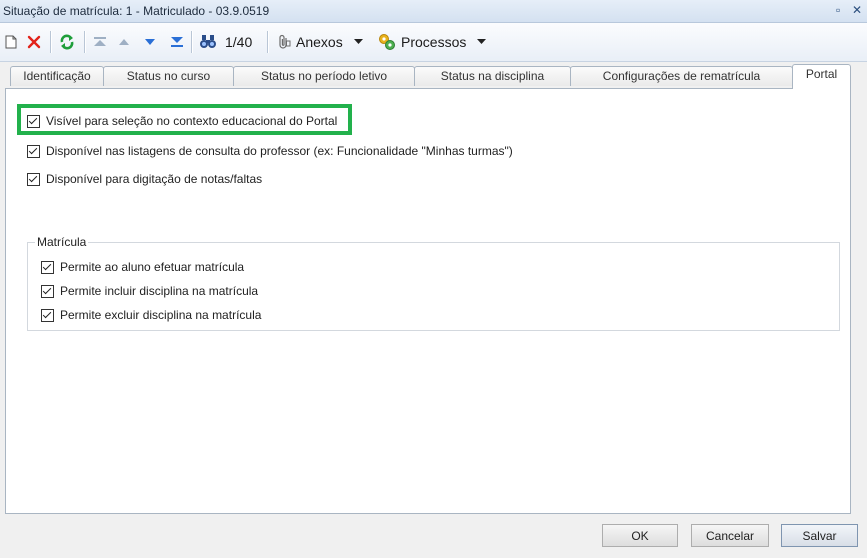 The height and width of the screenshot is (558, 867). Describe the element at coordinates (239, 42) in the screenshot. I see `record-counter: 1/40` at that location.